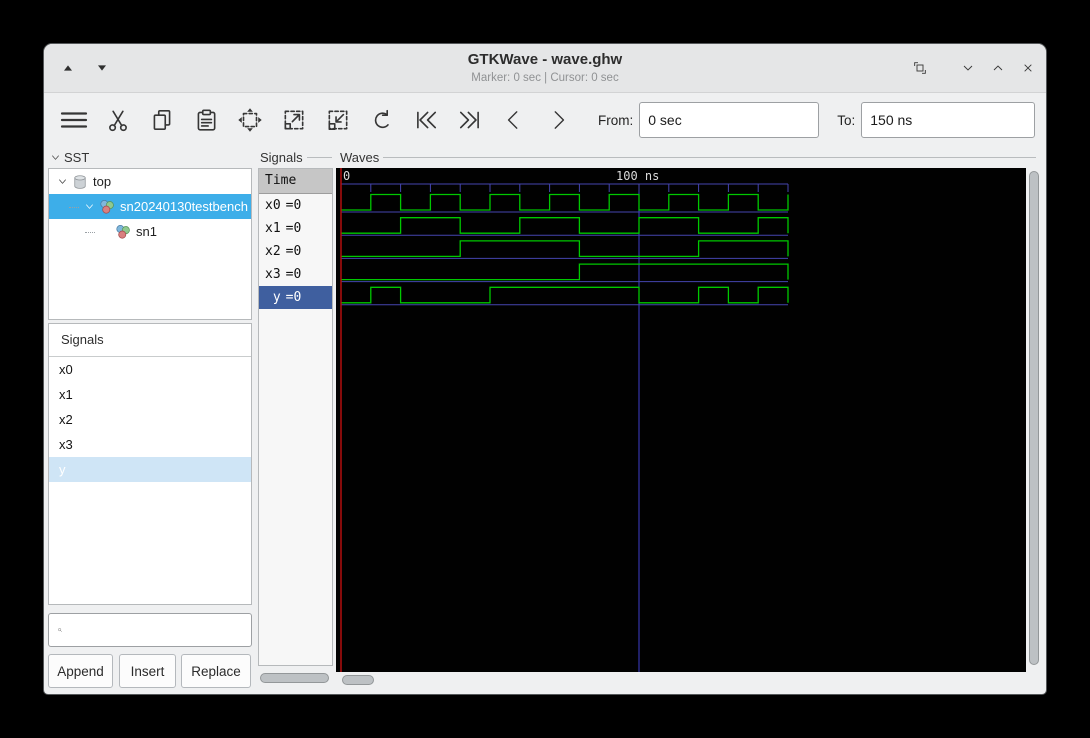 The width and height of the screenshot is (1090, 738). Describe the element at coordinates (150, 157) in the screenshot. I see `sst-header: SST` at that location.